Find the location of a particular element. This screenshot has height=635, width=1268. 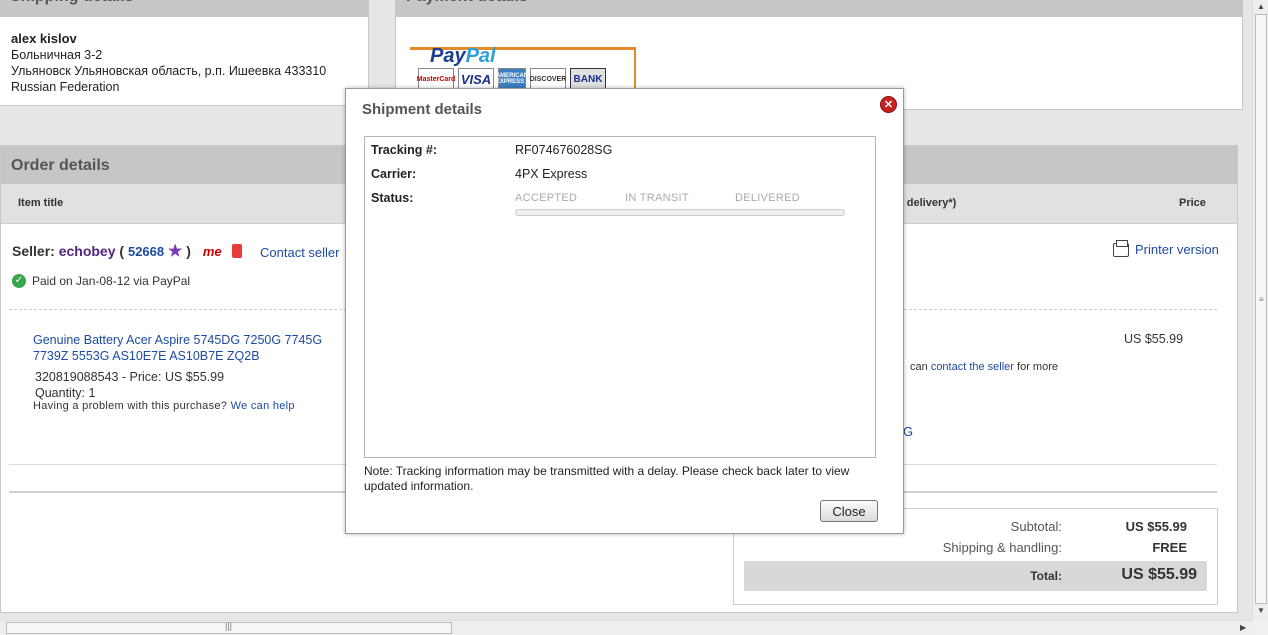

scroll-right-icon: ▶ is located at coordinates (1243, 627).